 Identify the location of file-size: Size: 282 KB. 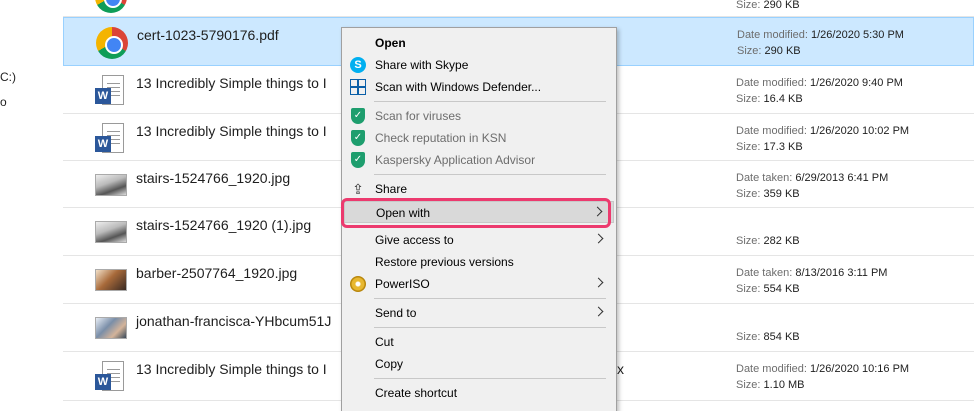
(768, 241).